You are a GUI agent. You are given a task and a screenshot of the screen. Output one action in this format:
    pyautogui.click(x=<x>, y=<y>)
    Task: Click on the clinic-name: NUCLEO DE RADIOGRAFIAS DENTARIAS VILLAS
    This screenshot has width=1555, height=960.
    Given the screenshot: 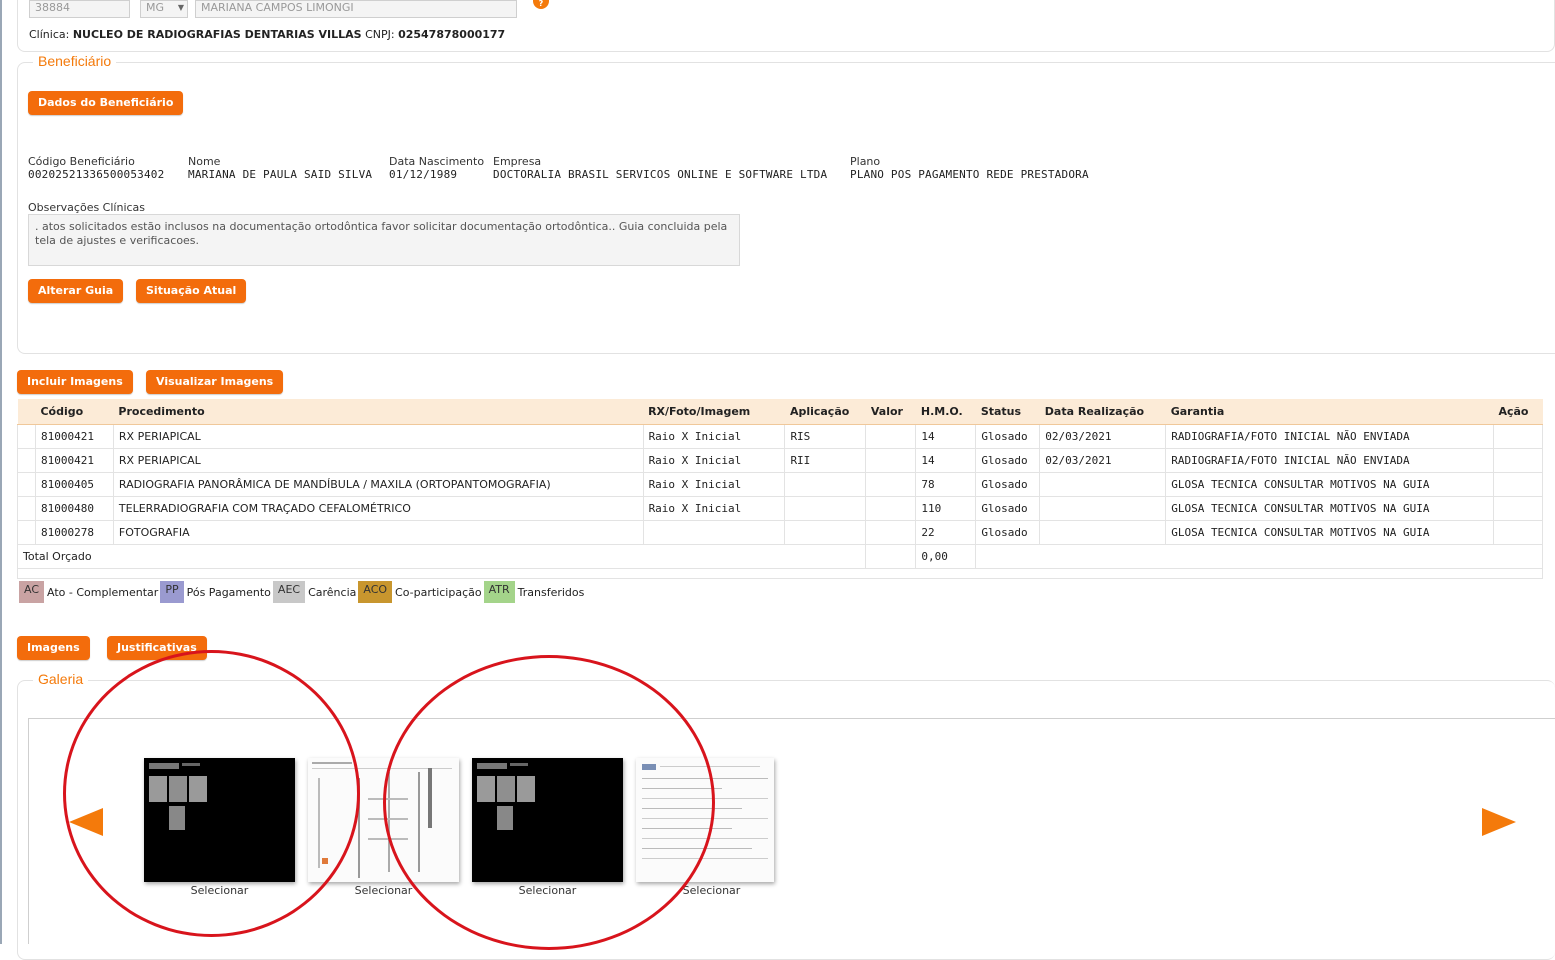 What is the action you would take?
    pyautogui.click(x=217, y=34)
    